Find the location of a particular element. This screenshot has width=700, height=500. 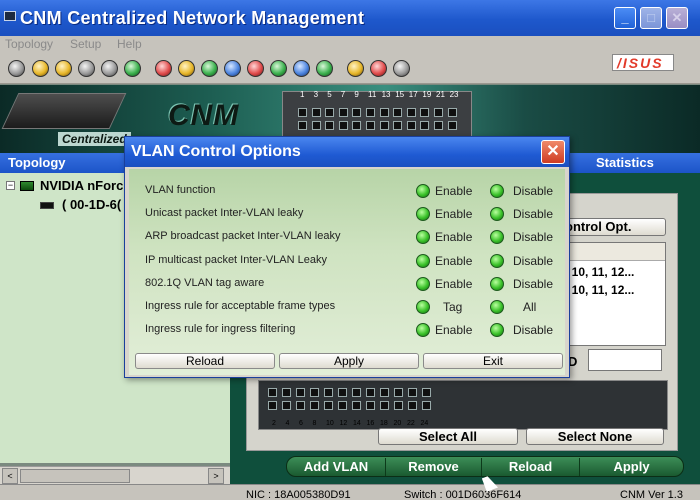

dialog-close-button: ✕ is located at coordinates (553, 152).